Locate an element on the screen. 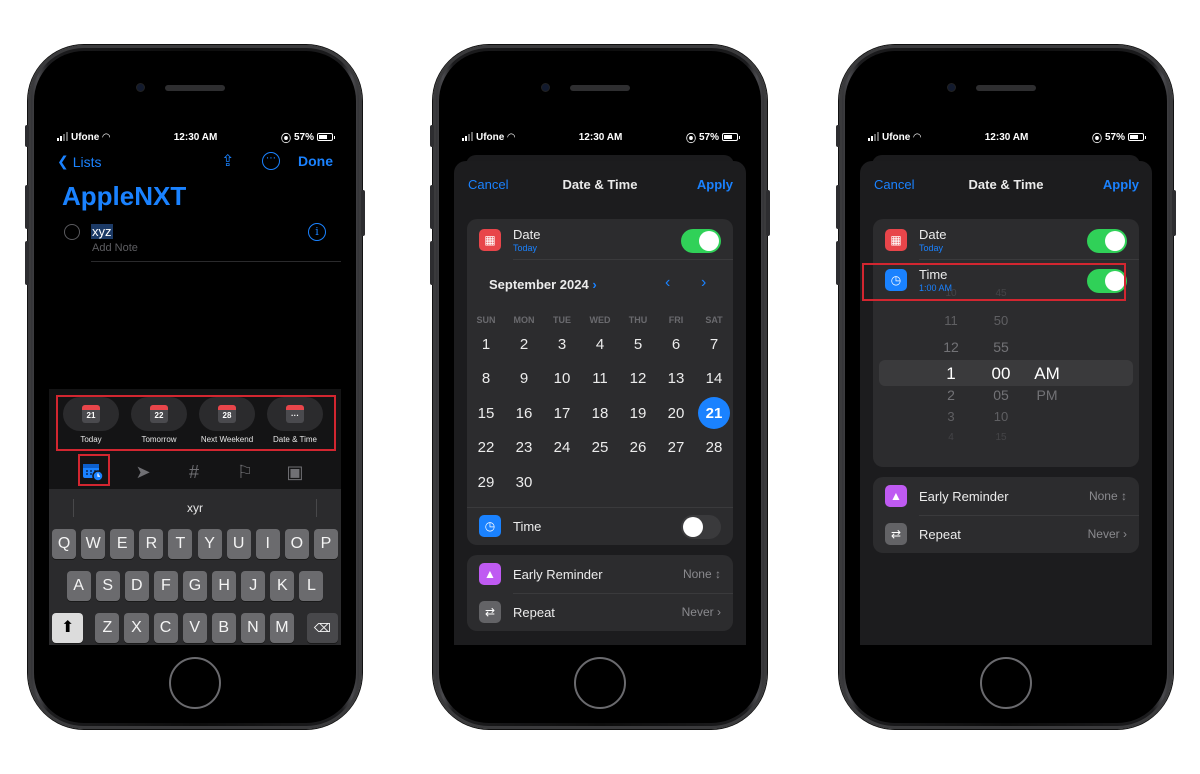  key-m: M is located at coordinates (282, 628).